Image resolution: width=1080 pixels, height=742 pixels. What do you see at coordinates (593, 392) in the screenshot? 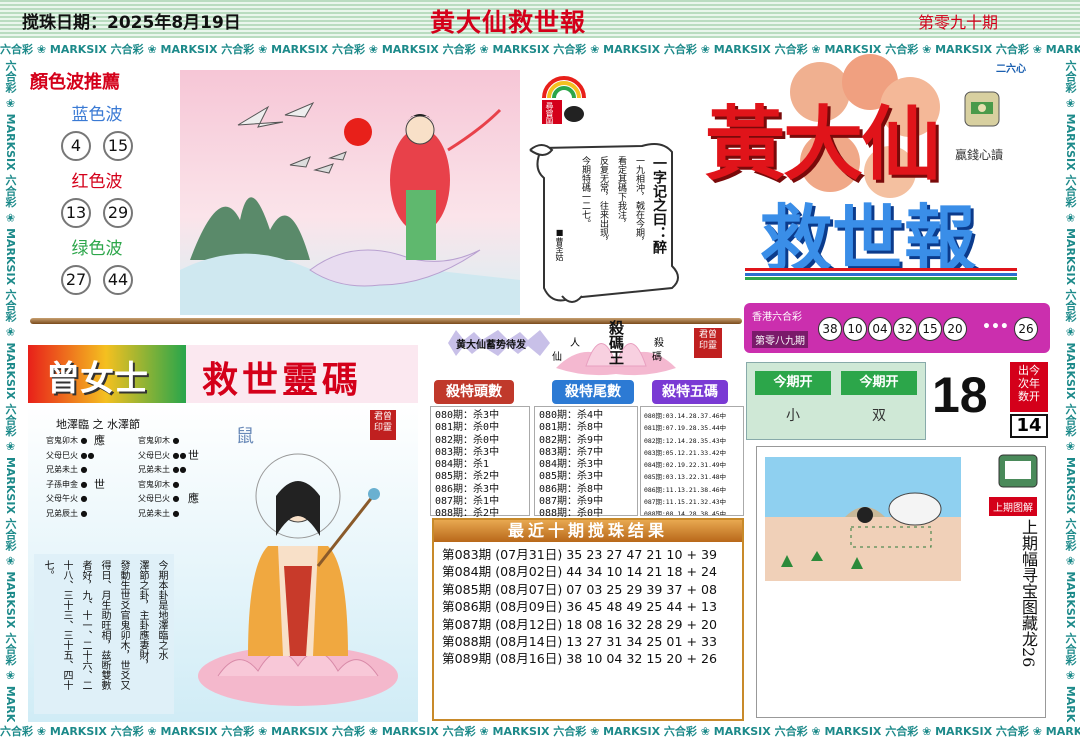
I see `tab-kill-tail: 殺特尾數` at bounding box center [593, 392].